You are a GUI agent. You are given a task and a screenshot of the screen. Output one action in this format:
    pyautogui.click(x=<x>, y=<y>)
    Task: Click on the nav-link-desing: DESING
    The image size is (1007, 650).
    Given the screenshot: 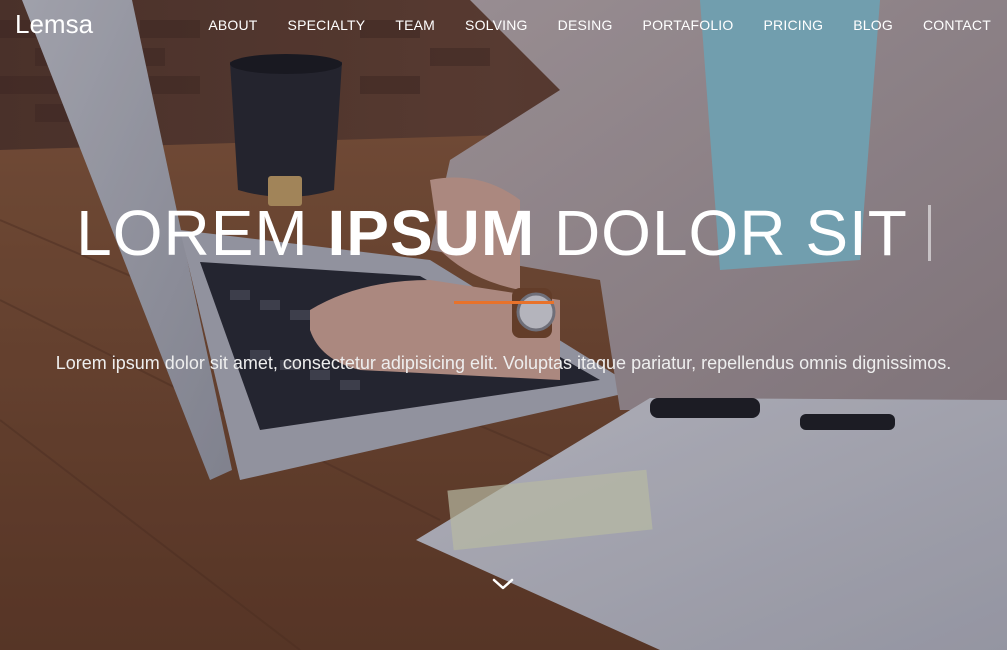 What is the action you would take?
    pyautogui.click(x=585, y=25)
    